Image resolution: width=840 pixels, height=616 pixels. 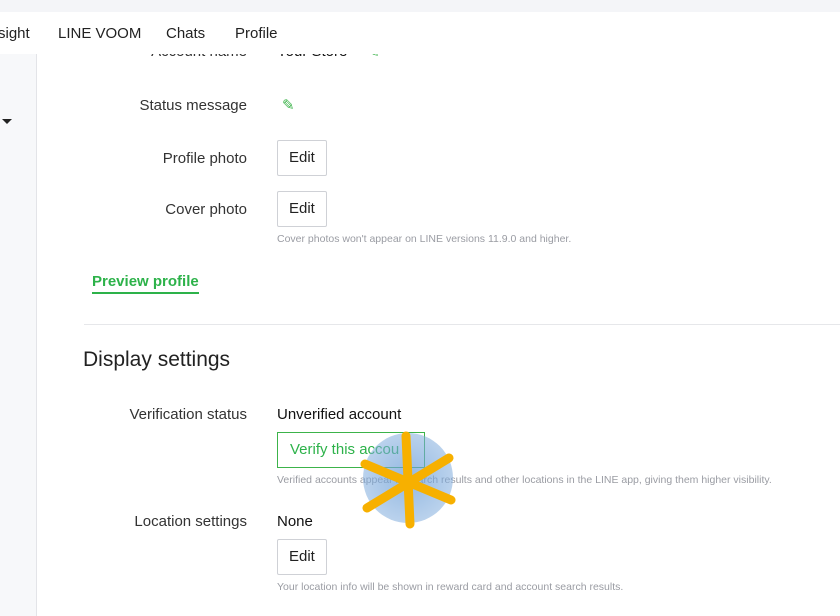 What do you see at coordinates (99, 33) in the screenshot?
I see `nav-line-voom: LINE VOOM` at bounding box center [99, 33].